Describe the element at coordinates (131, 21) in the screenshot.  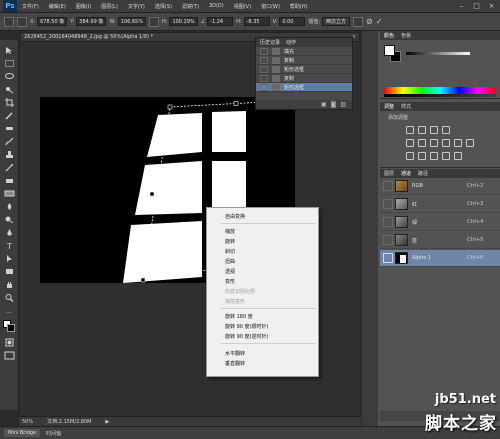
I see `w-input: 106.65%` at that location.